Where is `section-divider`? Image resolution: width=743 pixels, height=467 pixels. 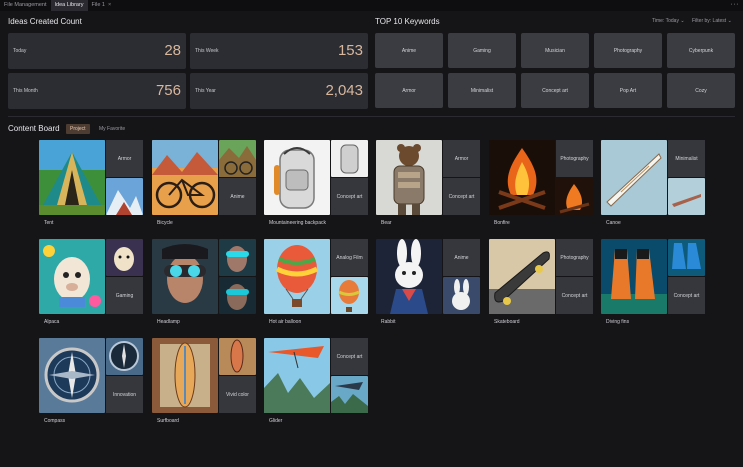 section-divider is located at coordinates (371, 116).